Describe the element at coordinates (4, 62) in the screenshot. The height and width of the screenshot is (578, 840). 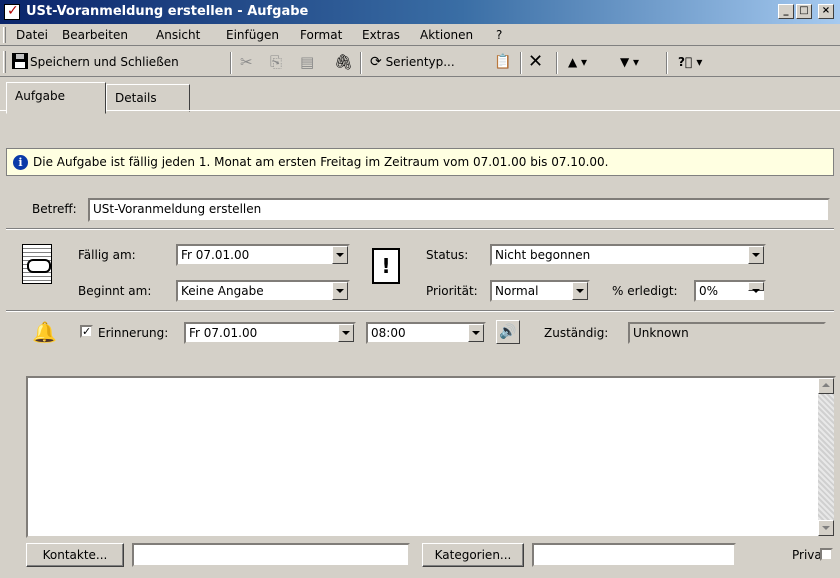
I see `toolbar-grip` at that location.